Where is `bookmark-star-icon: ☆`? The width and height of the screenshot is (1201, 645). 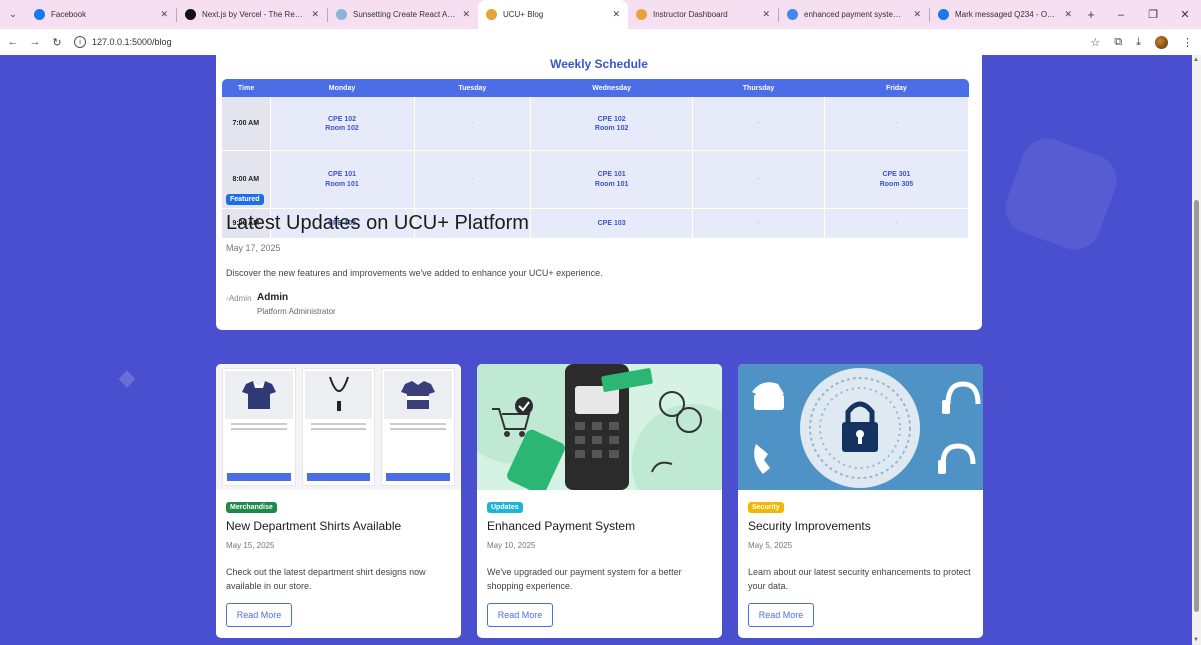 bookmark-star-icon: ☆ is located at coordinates (1095, 42).